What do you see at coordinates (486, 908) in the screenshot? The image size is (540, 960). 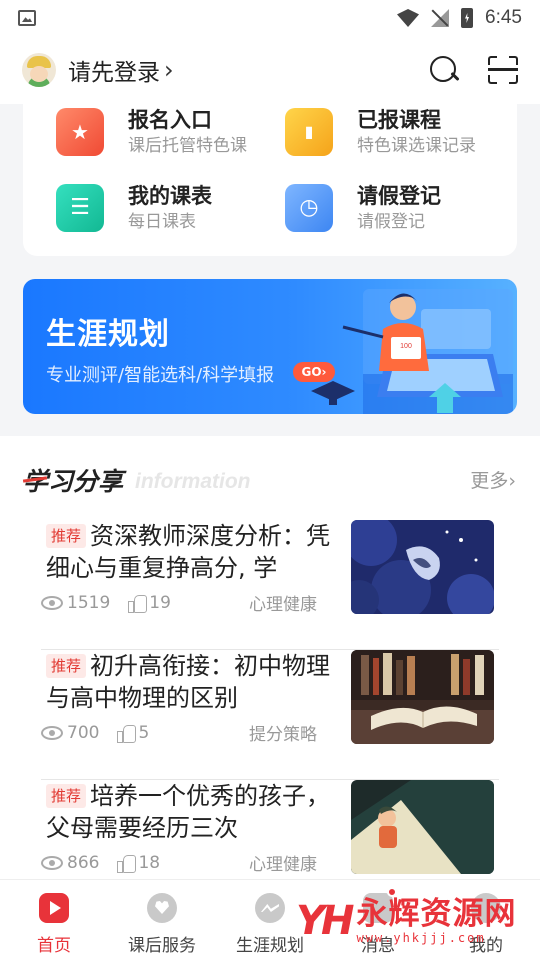 I see `profile-icon` at bounding box center [486, 908].